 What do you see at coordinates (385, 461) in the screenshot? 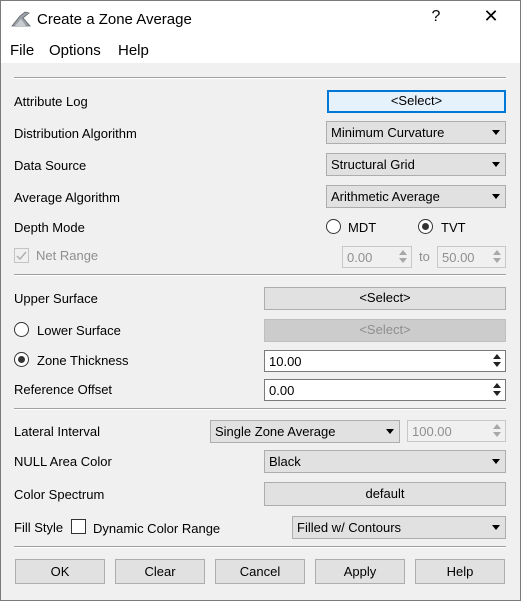
I see `null-area-color-dropdown: Black` at bounding box center [385, 461].